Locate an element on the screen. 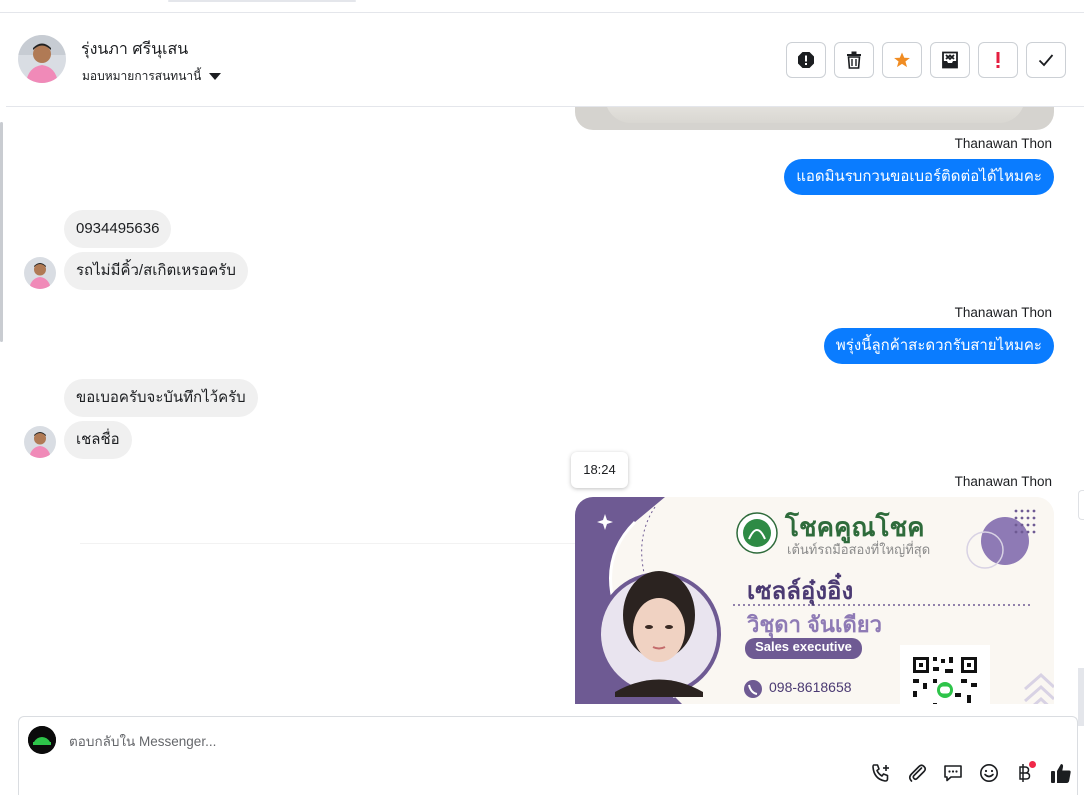 This screenshot has width=1084, height=795. mark-done-button is located at coordinates (1046, 60).